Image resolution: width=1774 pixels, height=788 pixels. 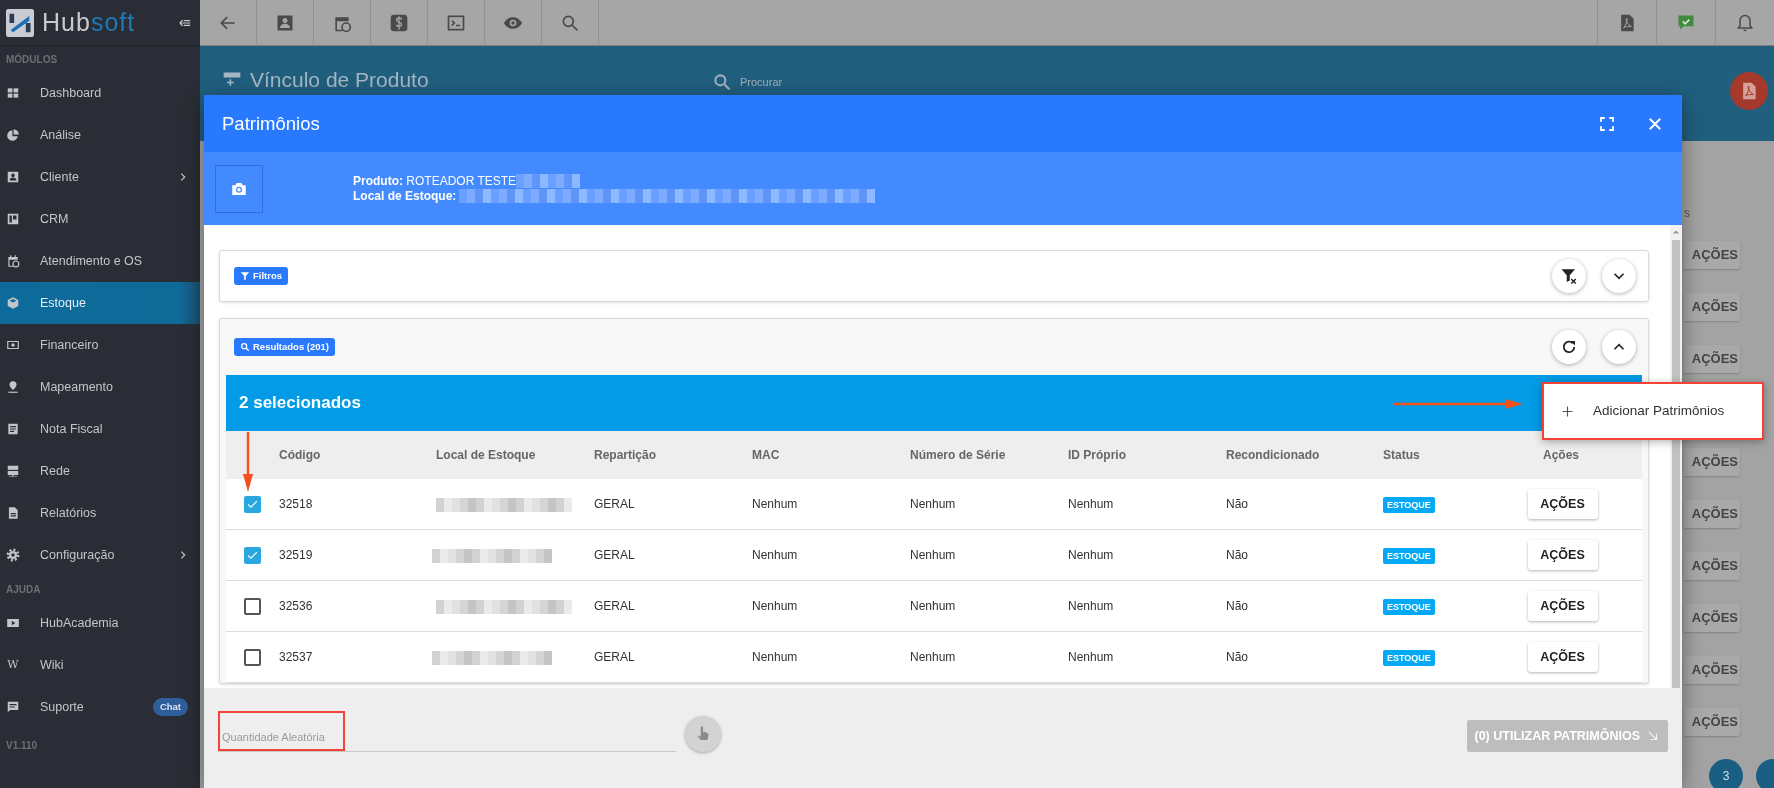 What do you see at coordinates (79, 623) in the screenshot?
I see `sidebar-label: HubAcademia` at bounding box center [79, 623].